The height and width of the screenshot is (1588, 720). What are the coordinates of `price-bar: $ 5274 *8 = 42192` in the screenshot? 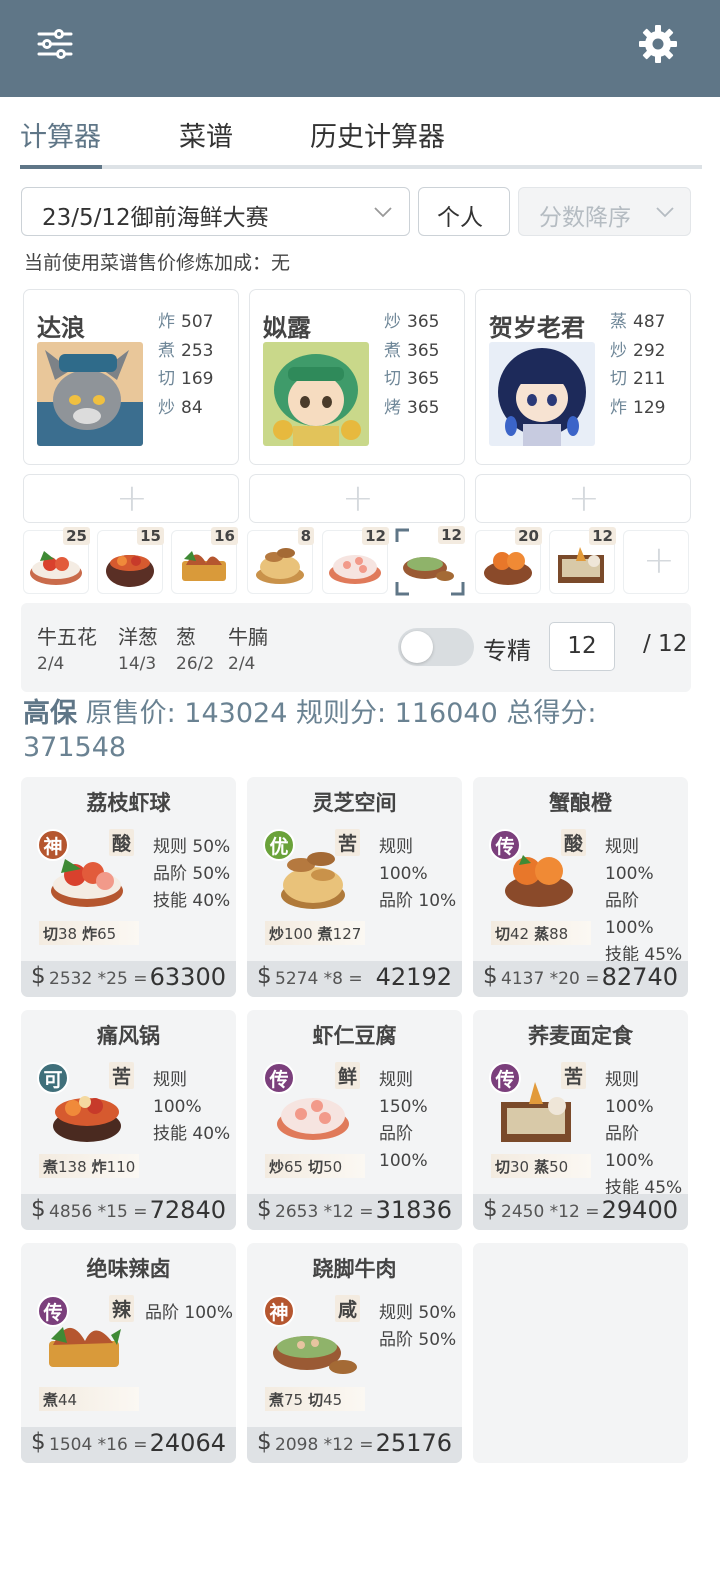 It's located at (354, 979).